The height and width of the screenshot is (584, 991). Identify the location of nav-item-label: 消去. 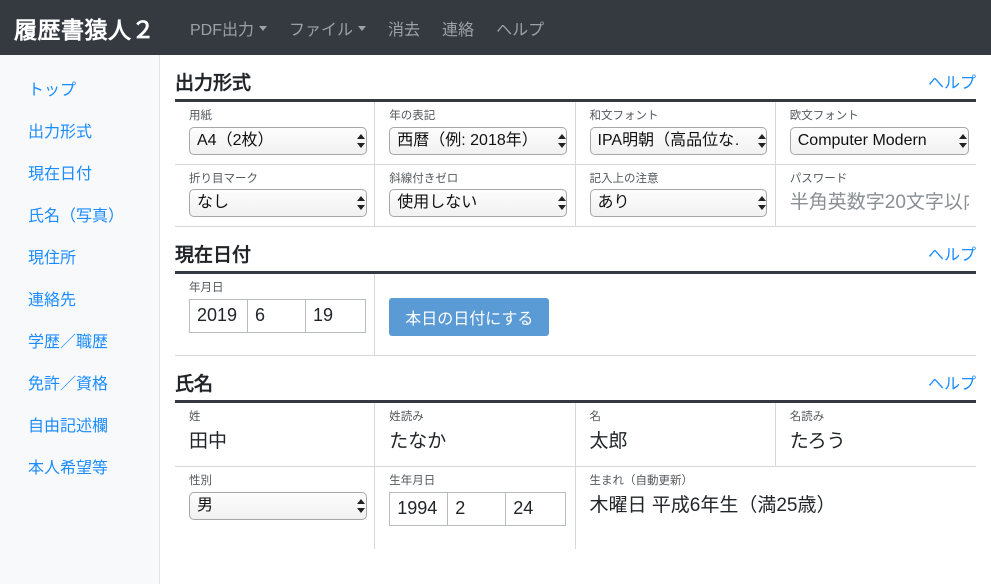
(404, 30).